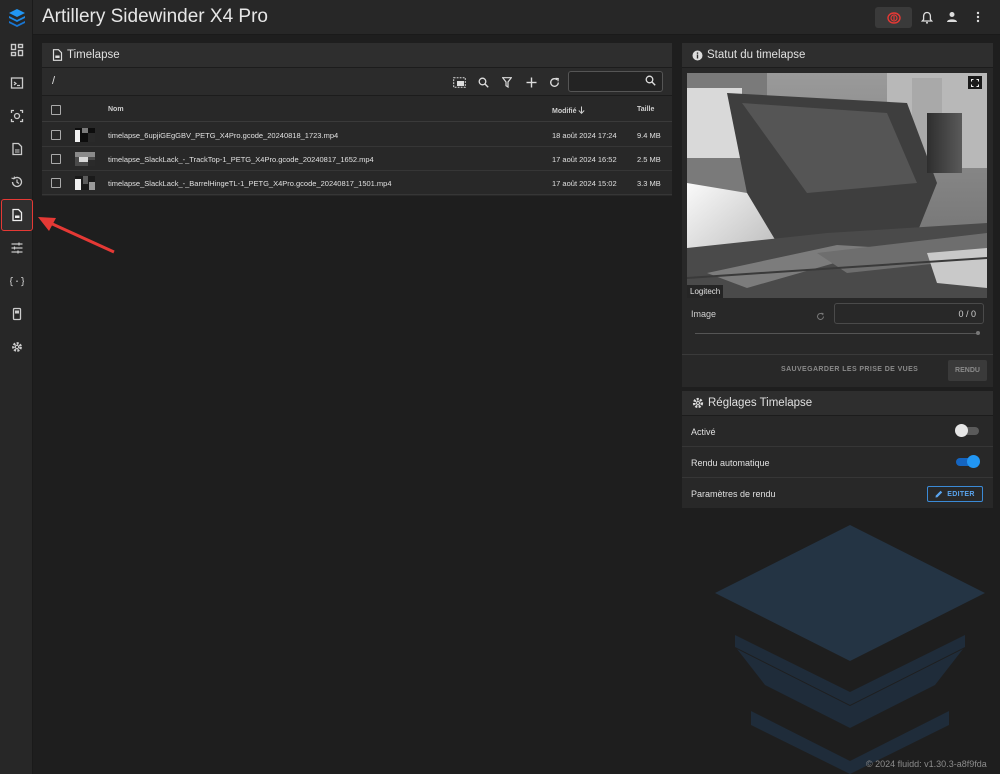  What do you see at coordinates (967, 370) in the screenshot?
I see `render-button: RENDU` at bounding box center [967, 370].